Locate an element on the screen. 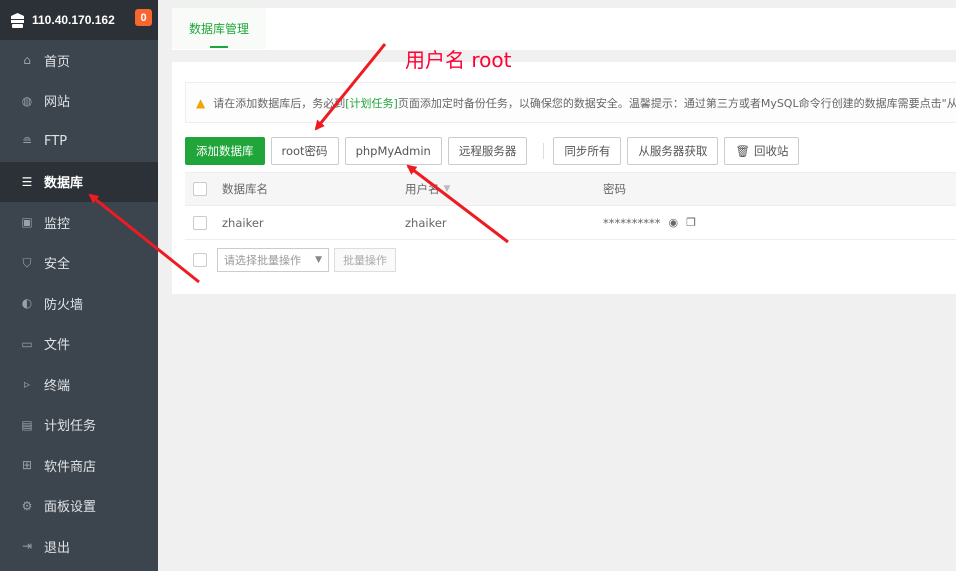 Image resolution: width=956 pixels, height=571 pixels. header-password: 密码 is located at coordinates (614, 189).